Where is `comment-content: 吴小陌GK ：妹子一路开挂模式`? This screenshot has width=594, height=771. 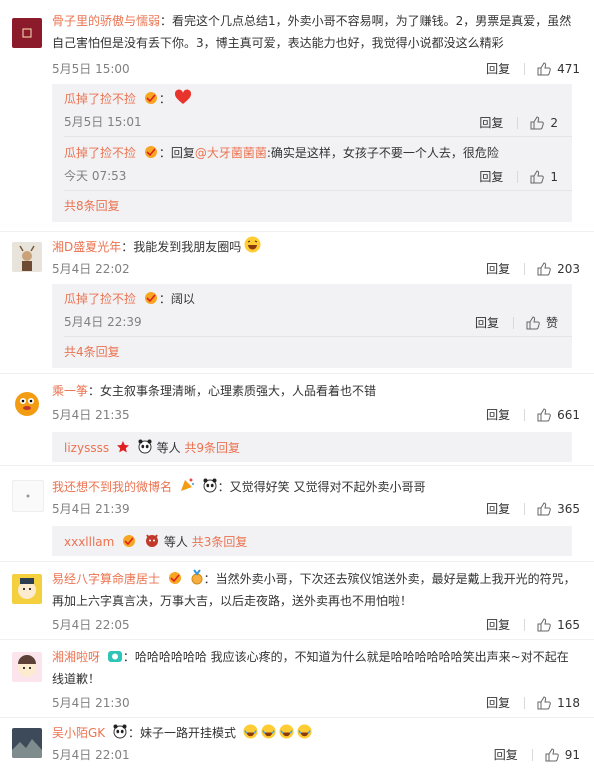
comment-content: 吴小陌GK ：妹子一路开挂模式 is located at coordinates (316, 733).